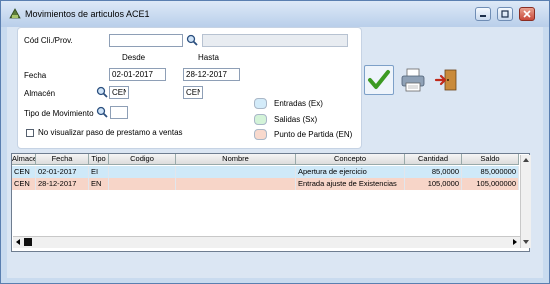 This screenshot has height=284, width=550. Describe the element at coordinates (275, 40) in the screenshot. I see `cod-name-field` at that location.